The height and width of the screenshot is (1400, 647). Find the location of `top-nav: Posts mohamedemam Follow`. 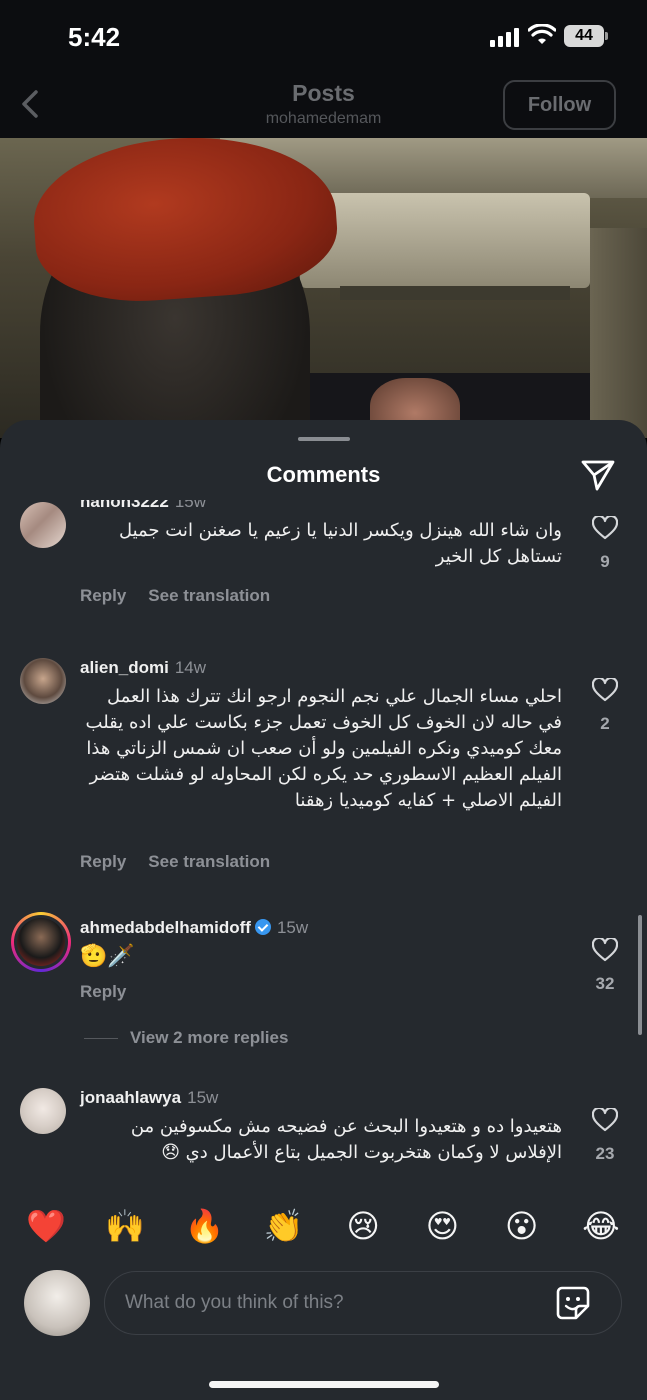

top-nav: Posts mohamedemam Follow is located at coordinates (323, 104).